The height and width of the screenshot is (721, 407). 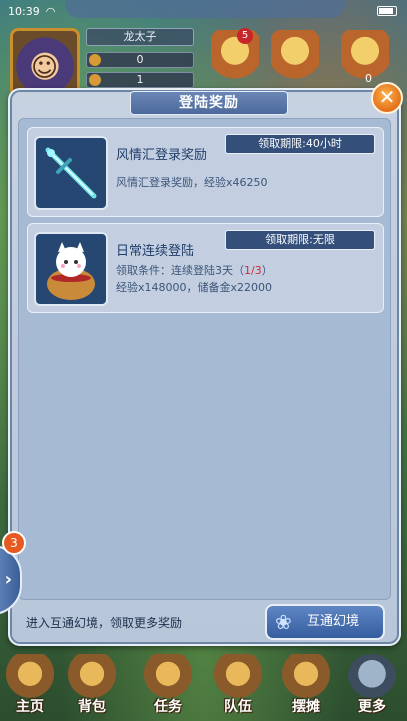 I want to click on status-bar: 10:39 ◠, so click(x=203, y=11).